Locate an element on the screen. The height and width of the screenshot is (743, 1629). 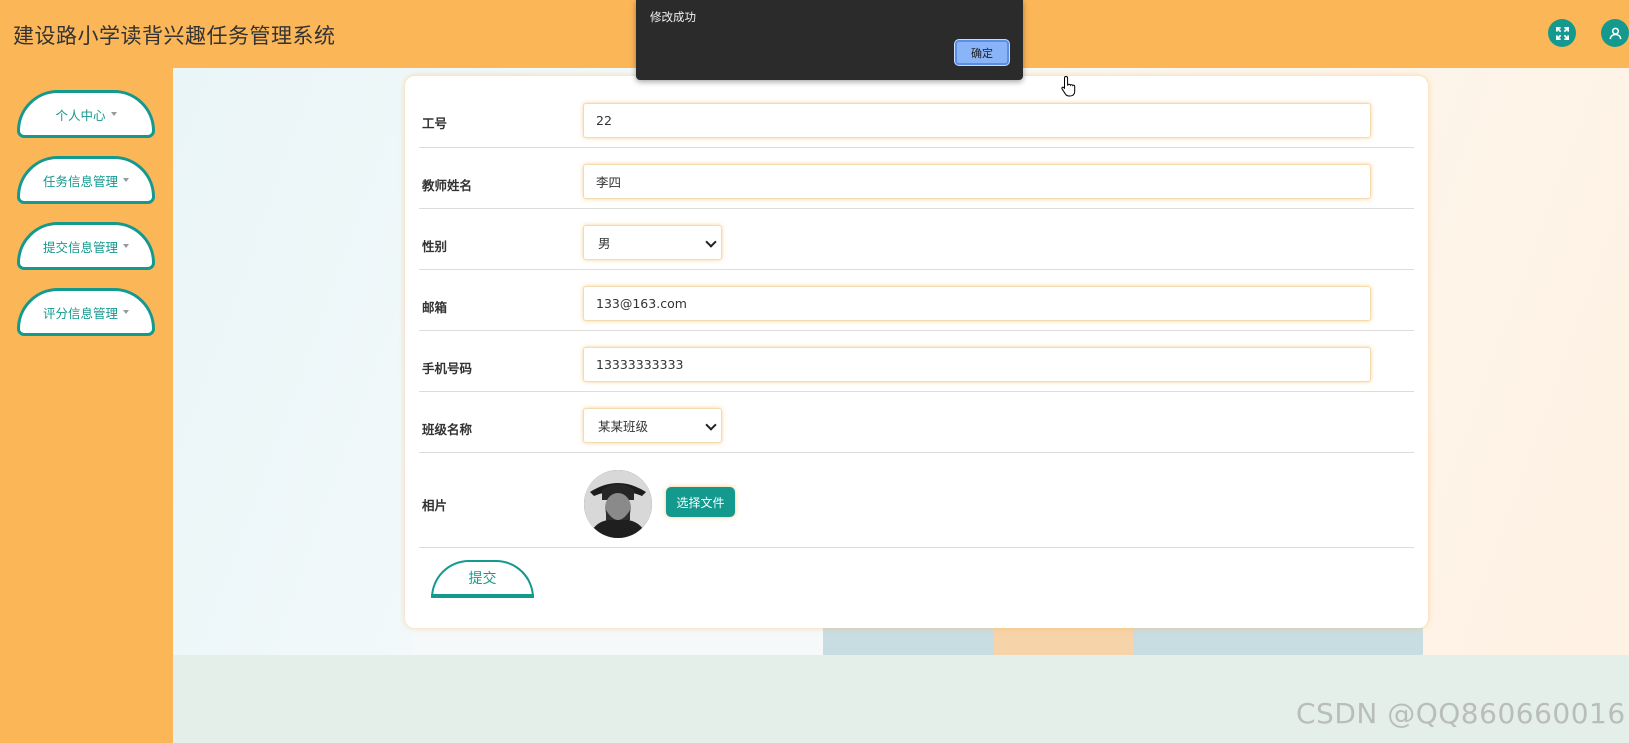
sidebar-item-personal-center: 个人中心 is located at coordinates (86, 114).